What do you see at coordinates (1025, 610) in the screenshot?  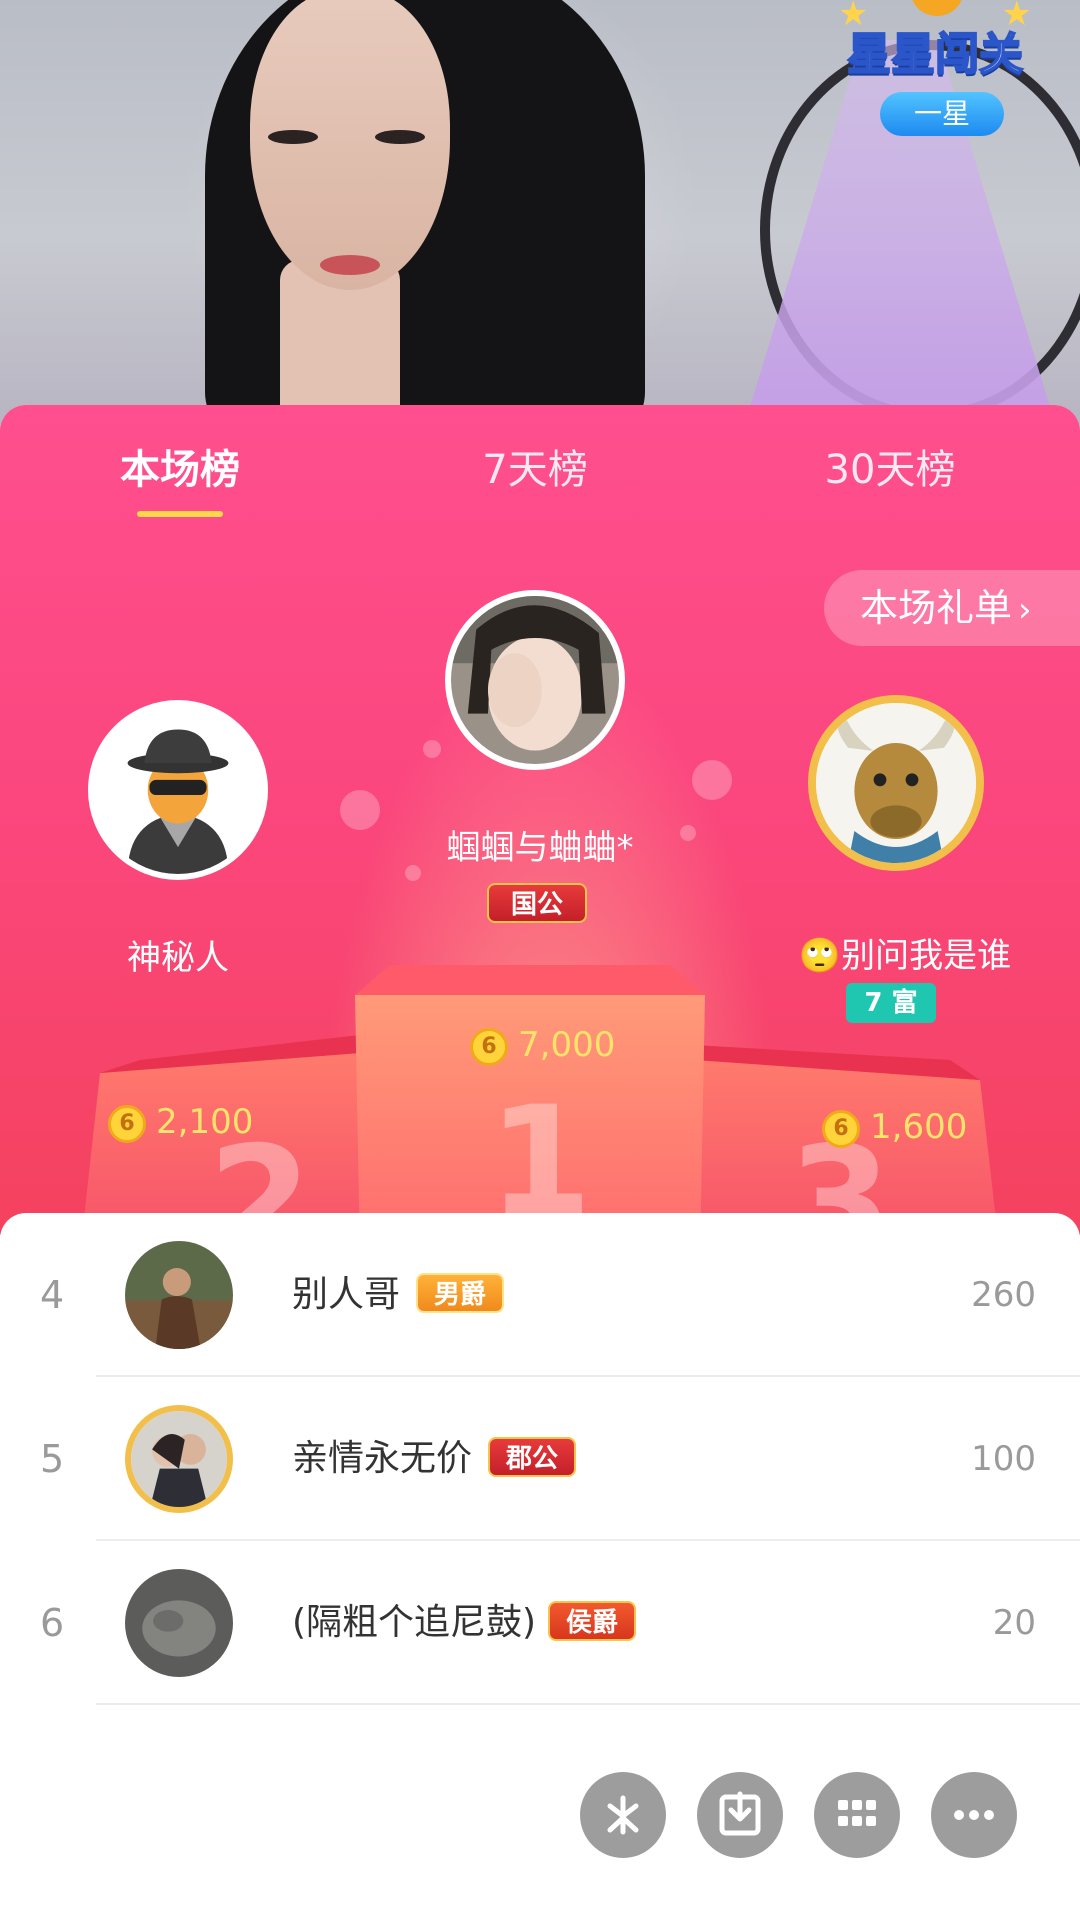 I see `chevron-right-icon: ›` at bounding box center [1025, 610].